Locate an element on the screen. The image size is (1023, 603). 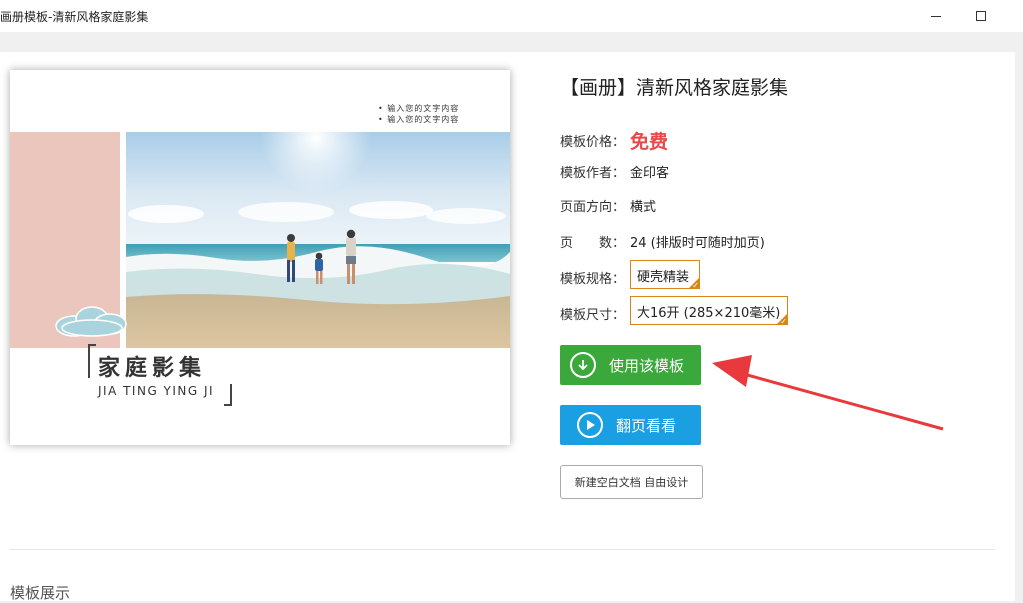
preview-notes: 输入您的文字内容 输入您的文字内容 is located at coordinates (418, 114).